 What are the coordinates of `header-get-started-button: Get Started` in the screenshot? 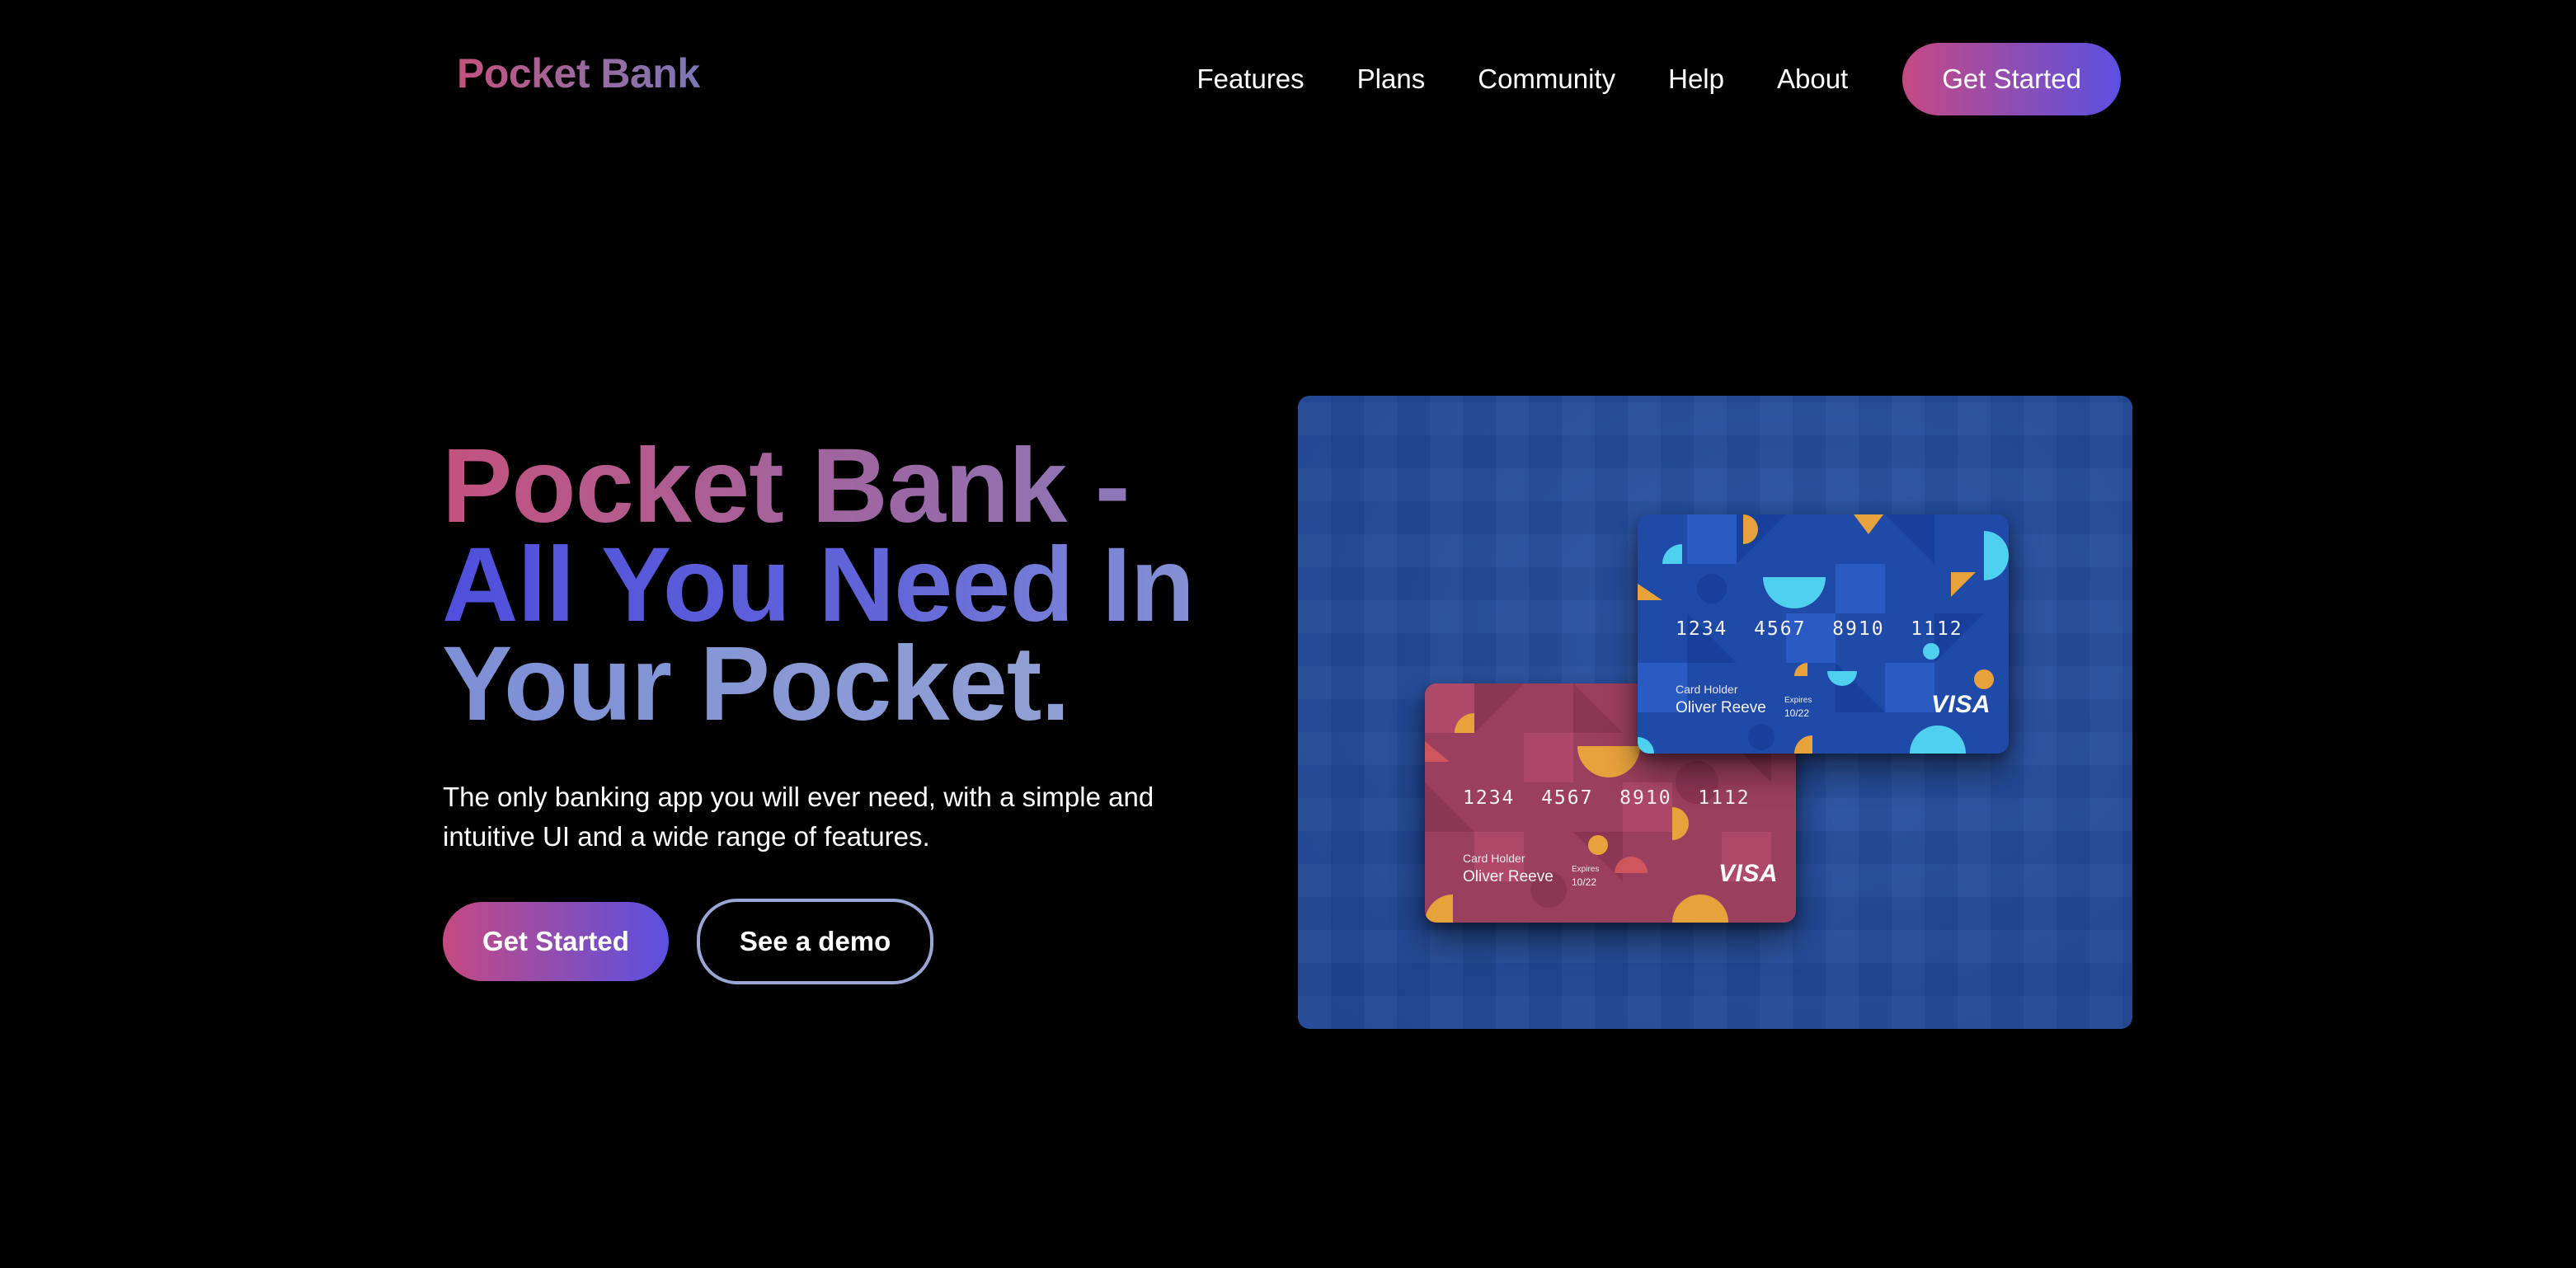 It's located at (2011, 79).